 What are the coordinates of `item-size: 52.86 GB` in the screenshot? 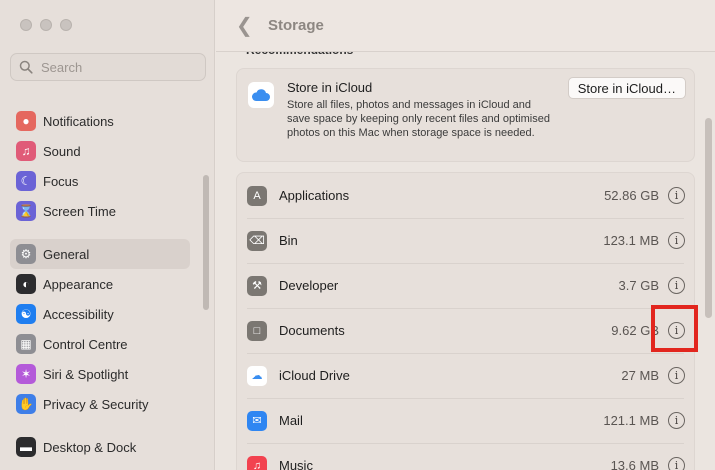 It's located at (631, 195).